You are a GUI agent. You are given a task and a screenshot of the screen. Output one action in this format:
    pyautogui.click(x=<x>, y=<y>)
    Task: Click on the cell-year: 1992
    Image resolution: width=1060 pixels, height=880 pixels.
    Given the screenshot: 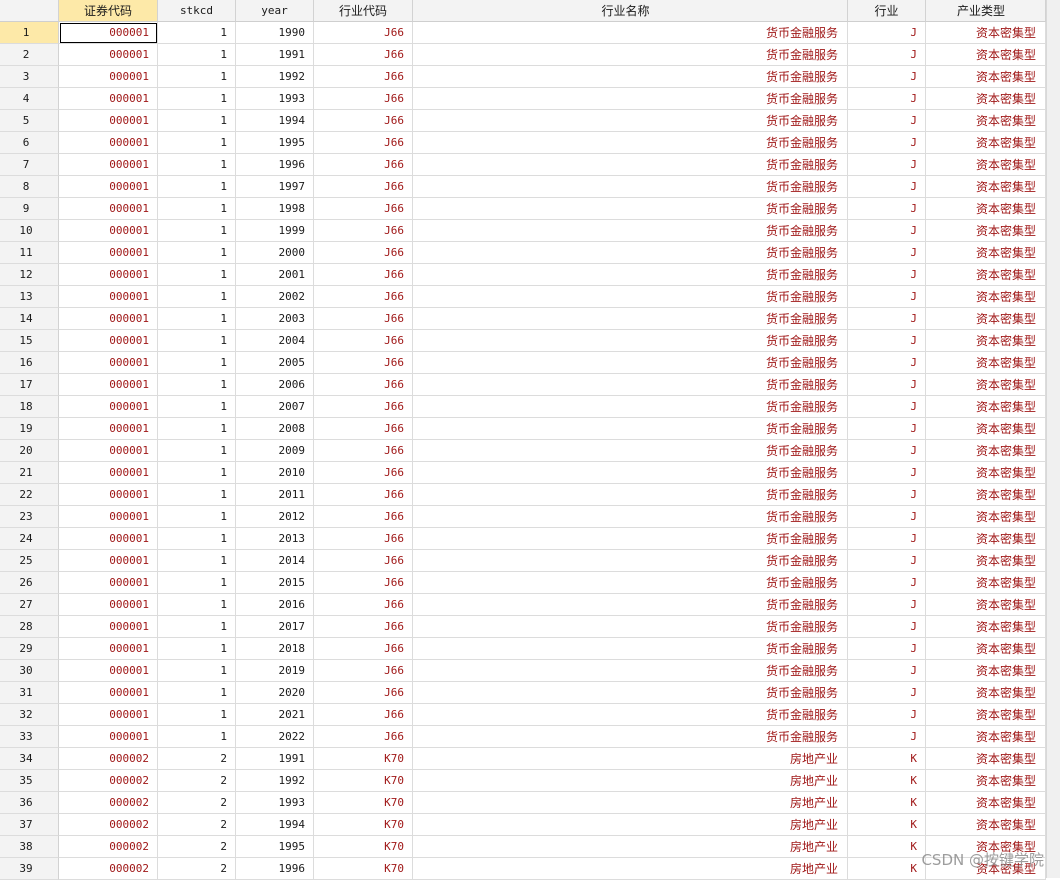 What is the action you would take?
    pyautogui.click(x=275, y=781)
    